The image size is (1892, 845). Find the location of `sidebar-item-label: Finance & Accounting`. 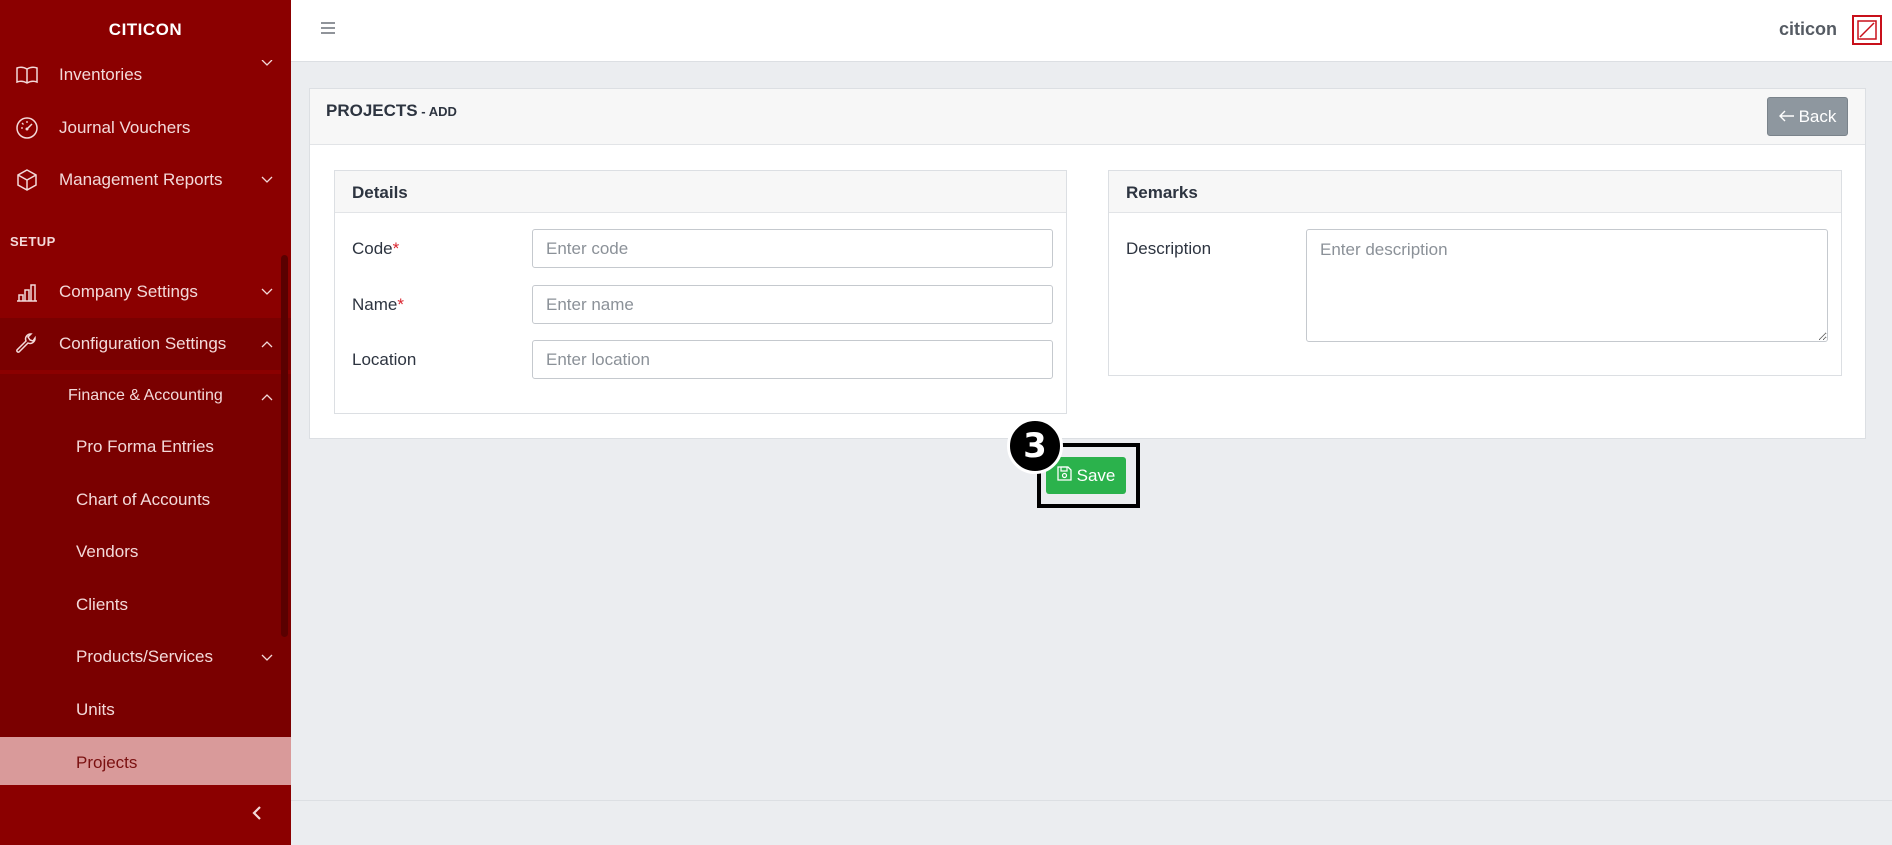

sidebar-item-label: Finance & Accounting is located at coordinates (145, 395).